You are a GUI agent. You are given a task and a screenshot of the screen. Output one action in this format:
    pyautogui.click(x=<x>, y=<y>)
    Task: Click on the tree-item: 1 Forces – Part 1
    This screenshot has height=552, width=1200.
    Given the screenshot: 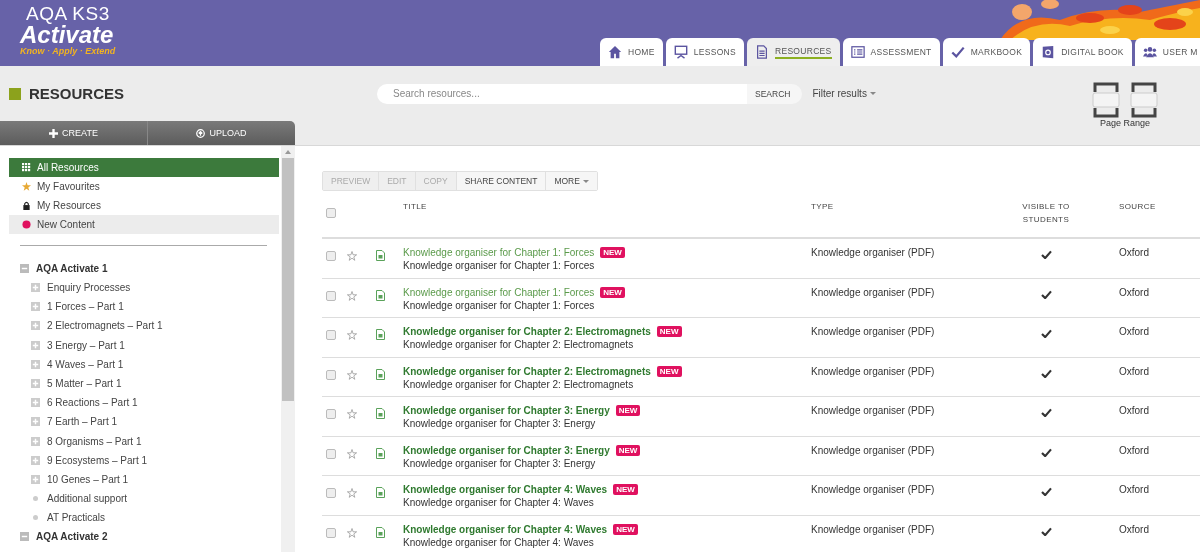 What is the action you would take?
    pyautogui.click(x=145, y=307)
    